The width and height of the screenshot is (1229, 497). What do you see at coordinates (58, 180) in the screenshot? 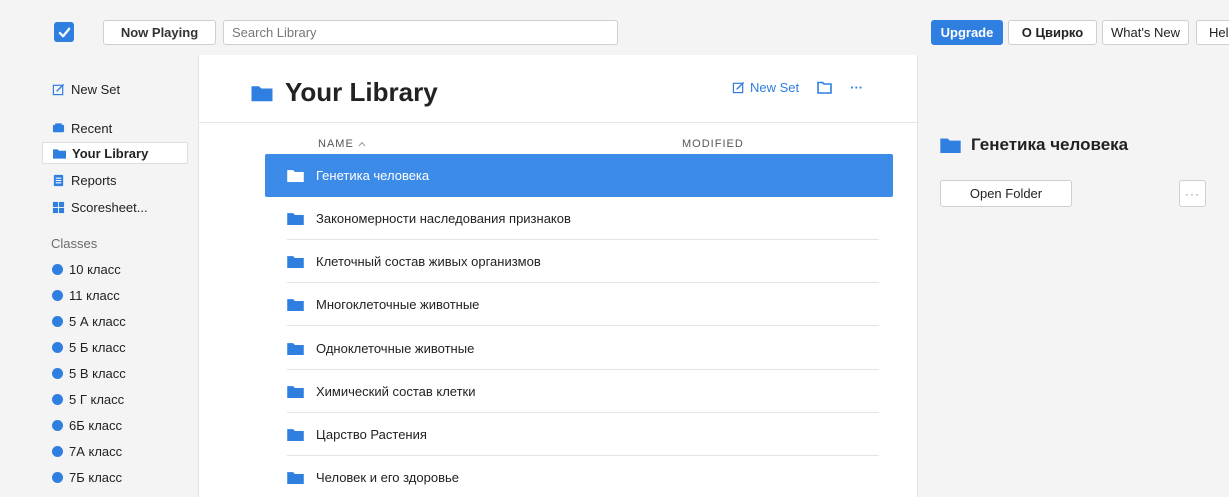
I see `reports-icon` at bounding box center [58, 180].